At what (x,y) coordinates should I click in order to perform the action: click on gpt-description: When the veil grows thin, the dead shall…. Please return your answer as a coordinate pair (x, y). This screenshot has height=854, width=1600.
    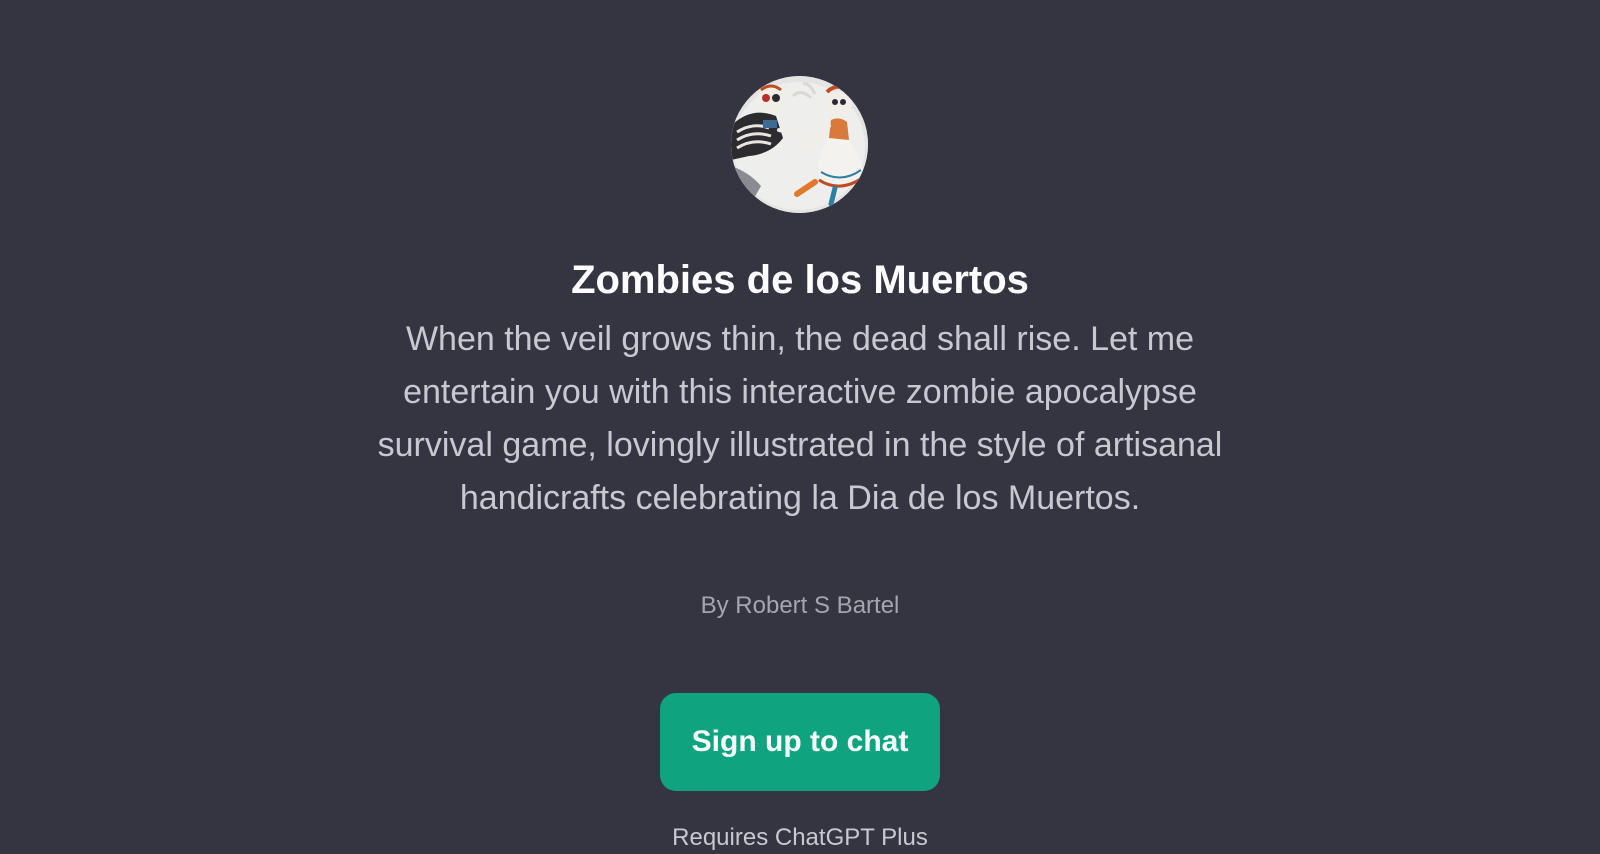
    Looking at the image, I should click on (800, 418).